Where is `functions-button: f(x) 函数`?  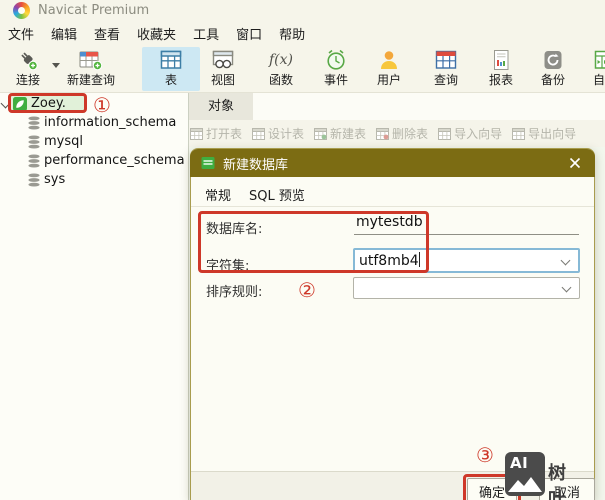
functions-button: f(x) 函数 is located at coordinates (281, 69).